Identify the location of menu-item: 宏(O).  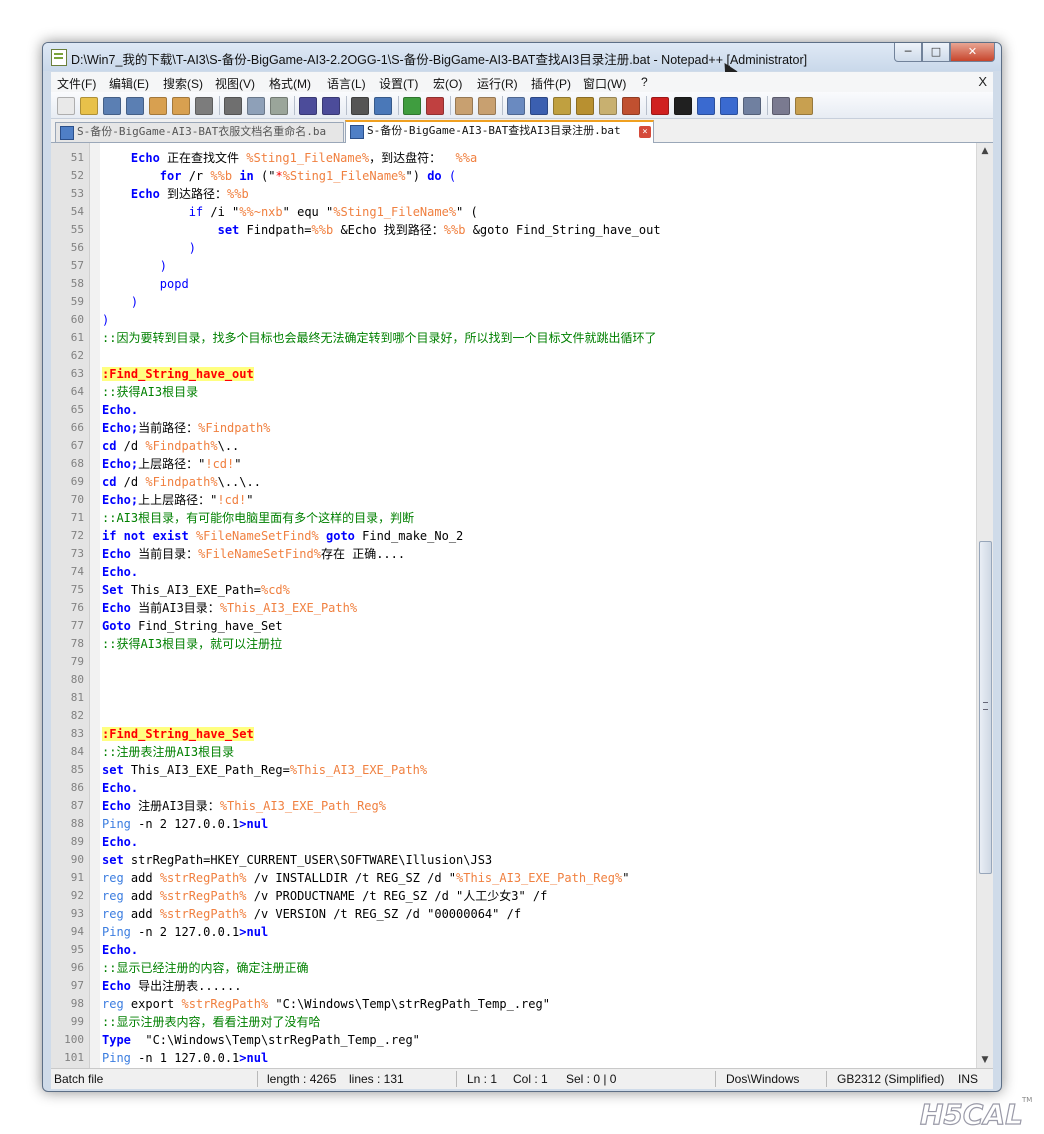
(447, 83).